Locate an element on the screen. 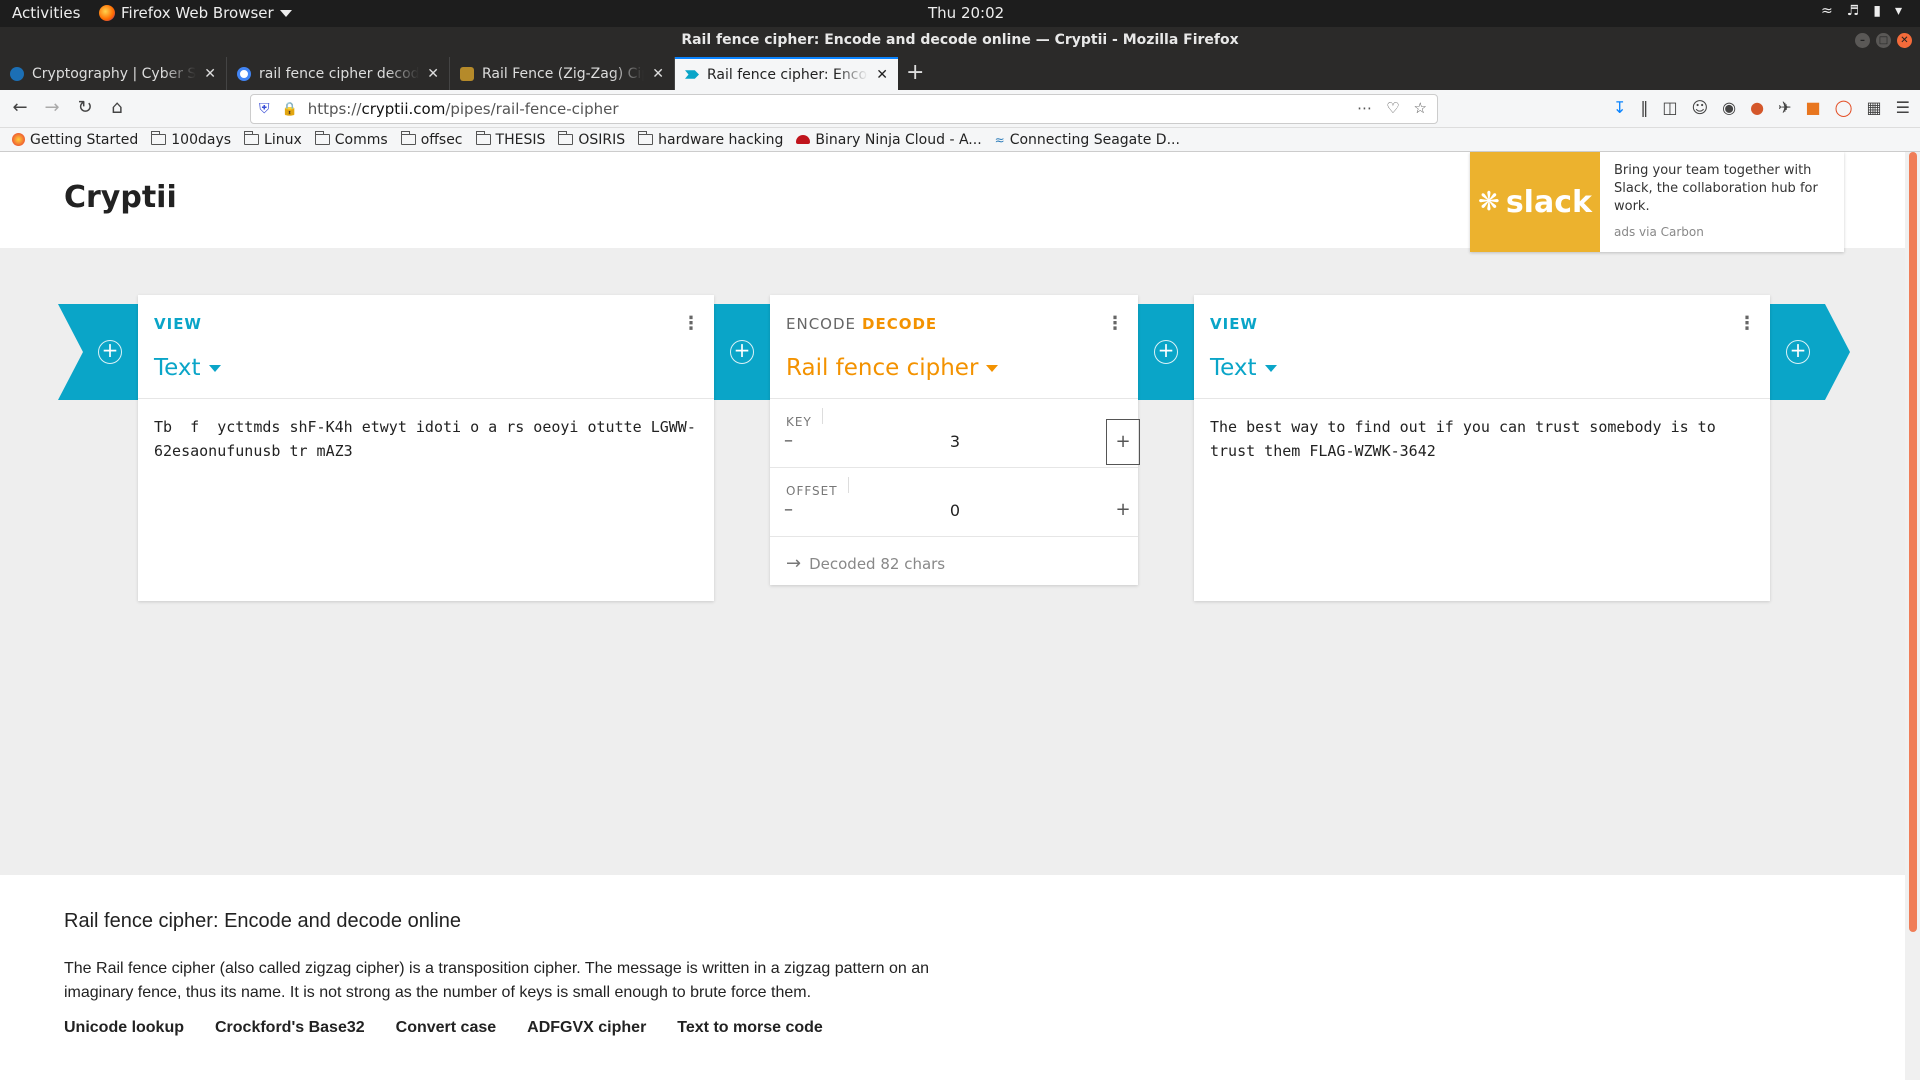  forward-icon: → is located at coordinates (52, 107).